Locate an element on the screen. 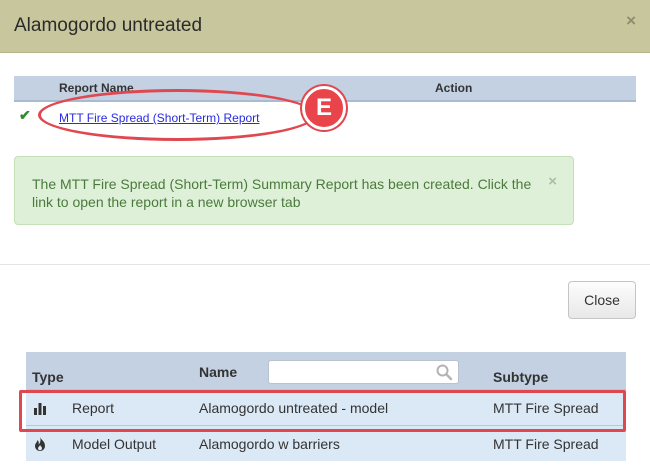 The image size is (650, 474). fire-icon is located at coordinates (40, 444).